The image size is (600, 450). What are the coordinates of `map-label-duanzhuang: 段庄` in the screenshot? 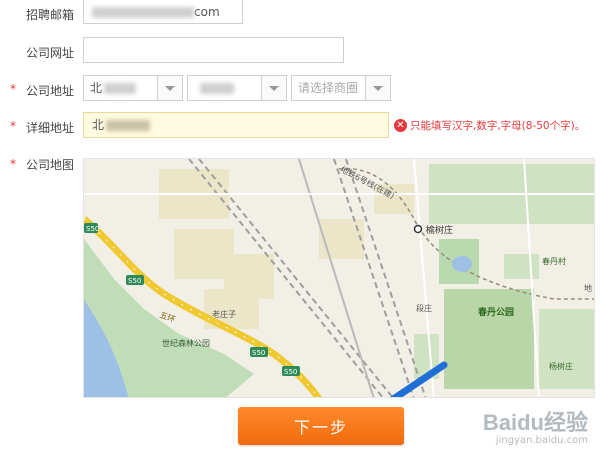 It's located at (424, 308).